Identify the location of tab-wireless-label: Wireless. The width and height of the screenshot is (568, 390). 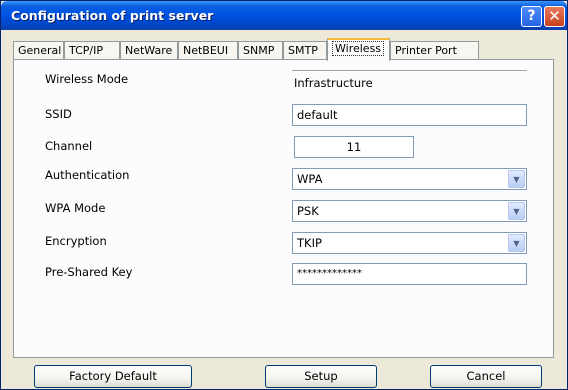
(358, 48).